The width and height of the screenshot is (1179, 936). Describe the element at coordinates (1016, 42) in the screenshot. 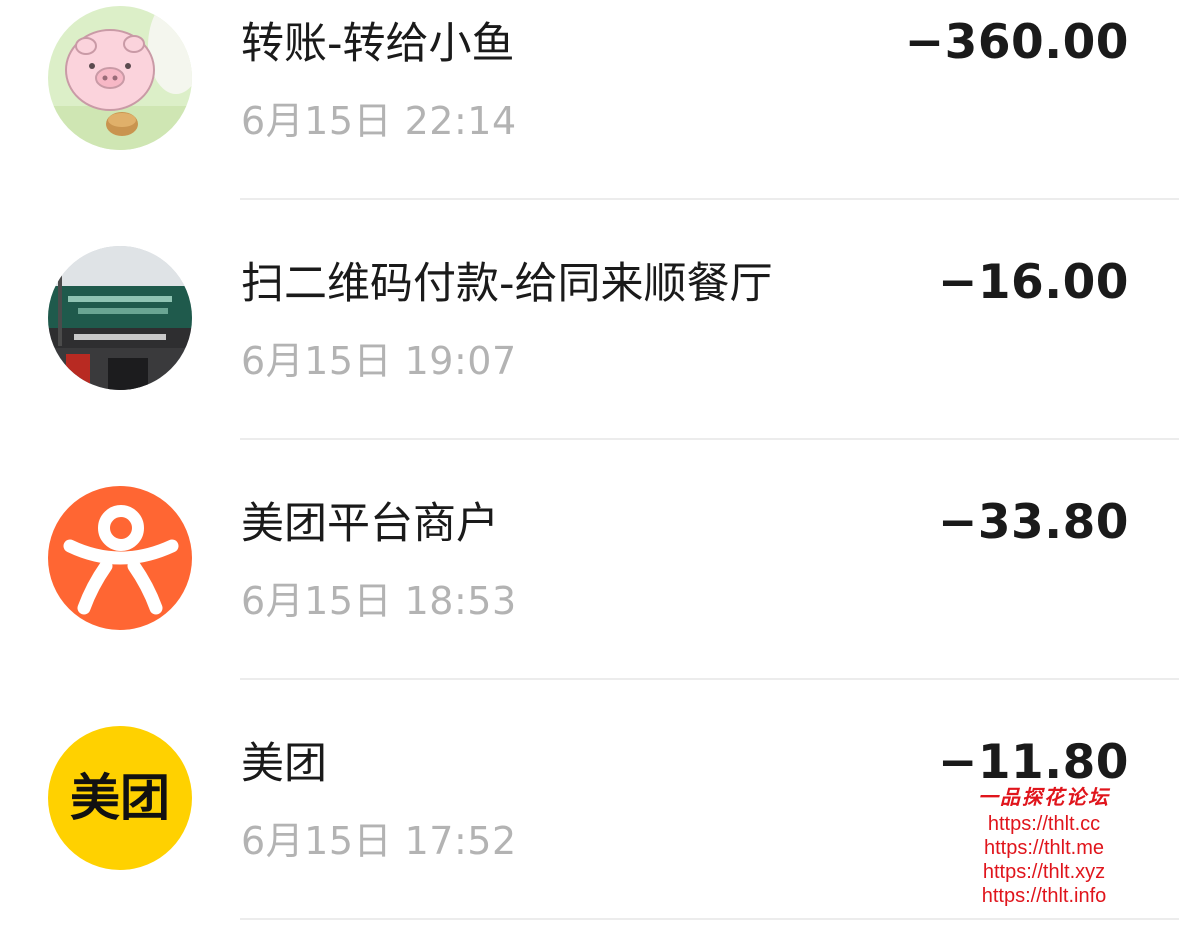

I see `transaction-amount: −360.00` at that location.